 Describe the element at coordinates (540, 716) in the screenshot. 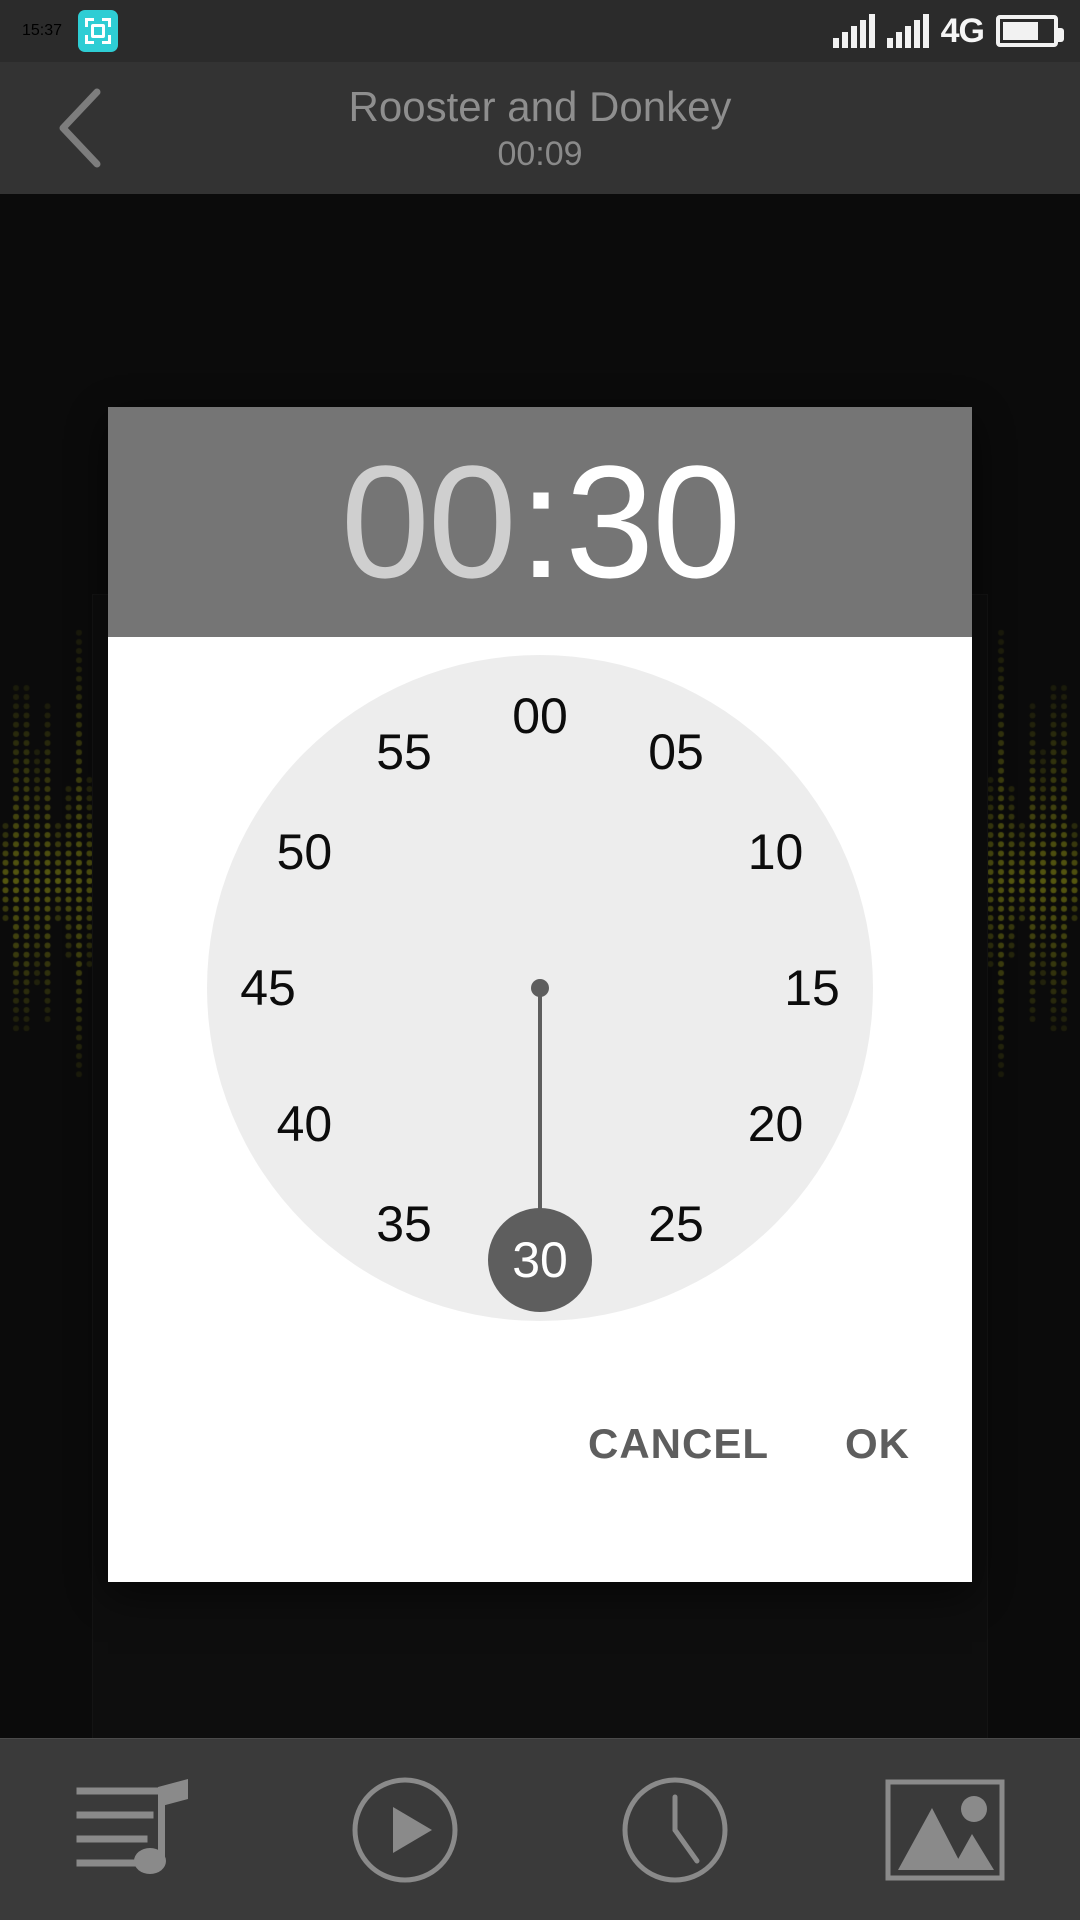

I see `clock-tick: 00` at that location.